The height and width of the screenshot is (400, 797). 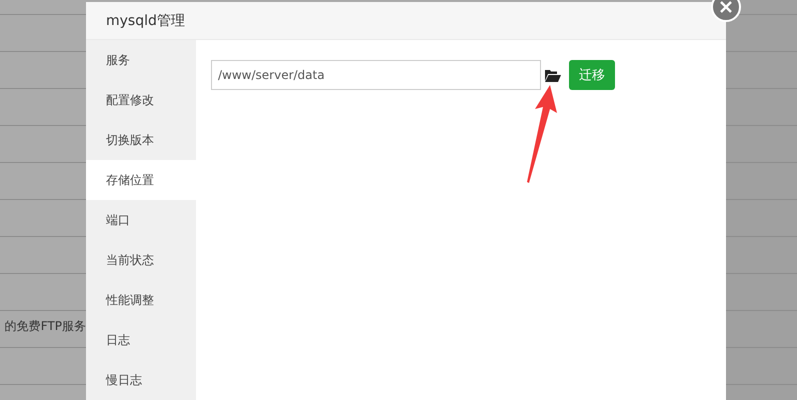 What do you see at coordinates (141, 220) in the screenshot?
I see `sidebar-item: 端口` at bounding box center [141, 220].